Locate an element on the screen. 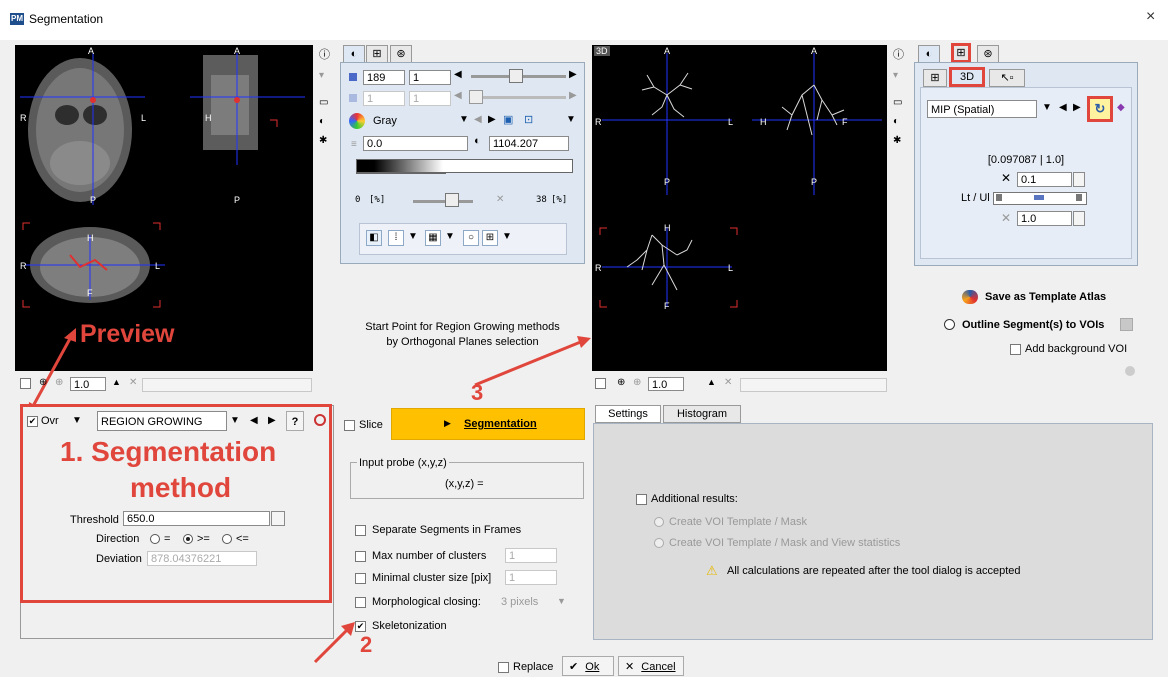 The image size is (1168, 677). arrow-down-icon: ▾ is located at coordinates (326, 75).